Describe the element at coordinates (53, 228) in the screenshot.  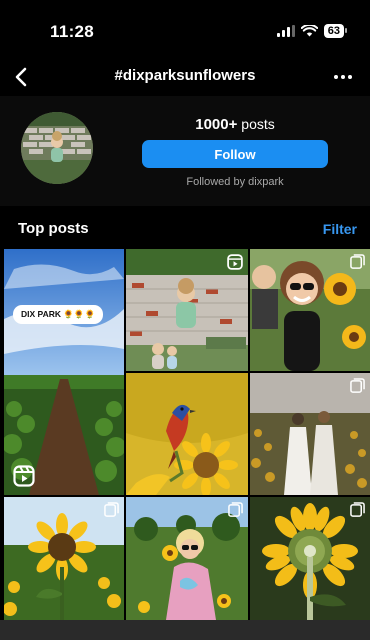
I see `section-title: Top posts` at that location.